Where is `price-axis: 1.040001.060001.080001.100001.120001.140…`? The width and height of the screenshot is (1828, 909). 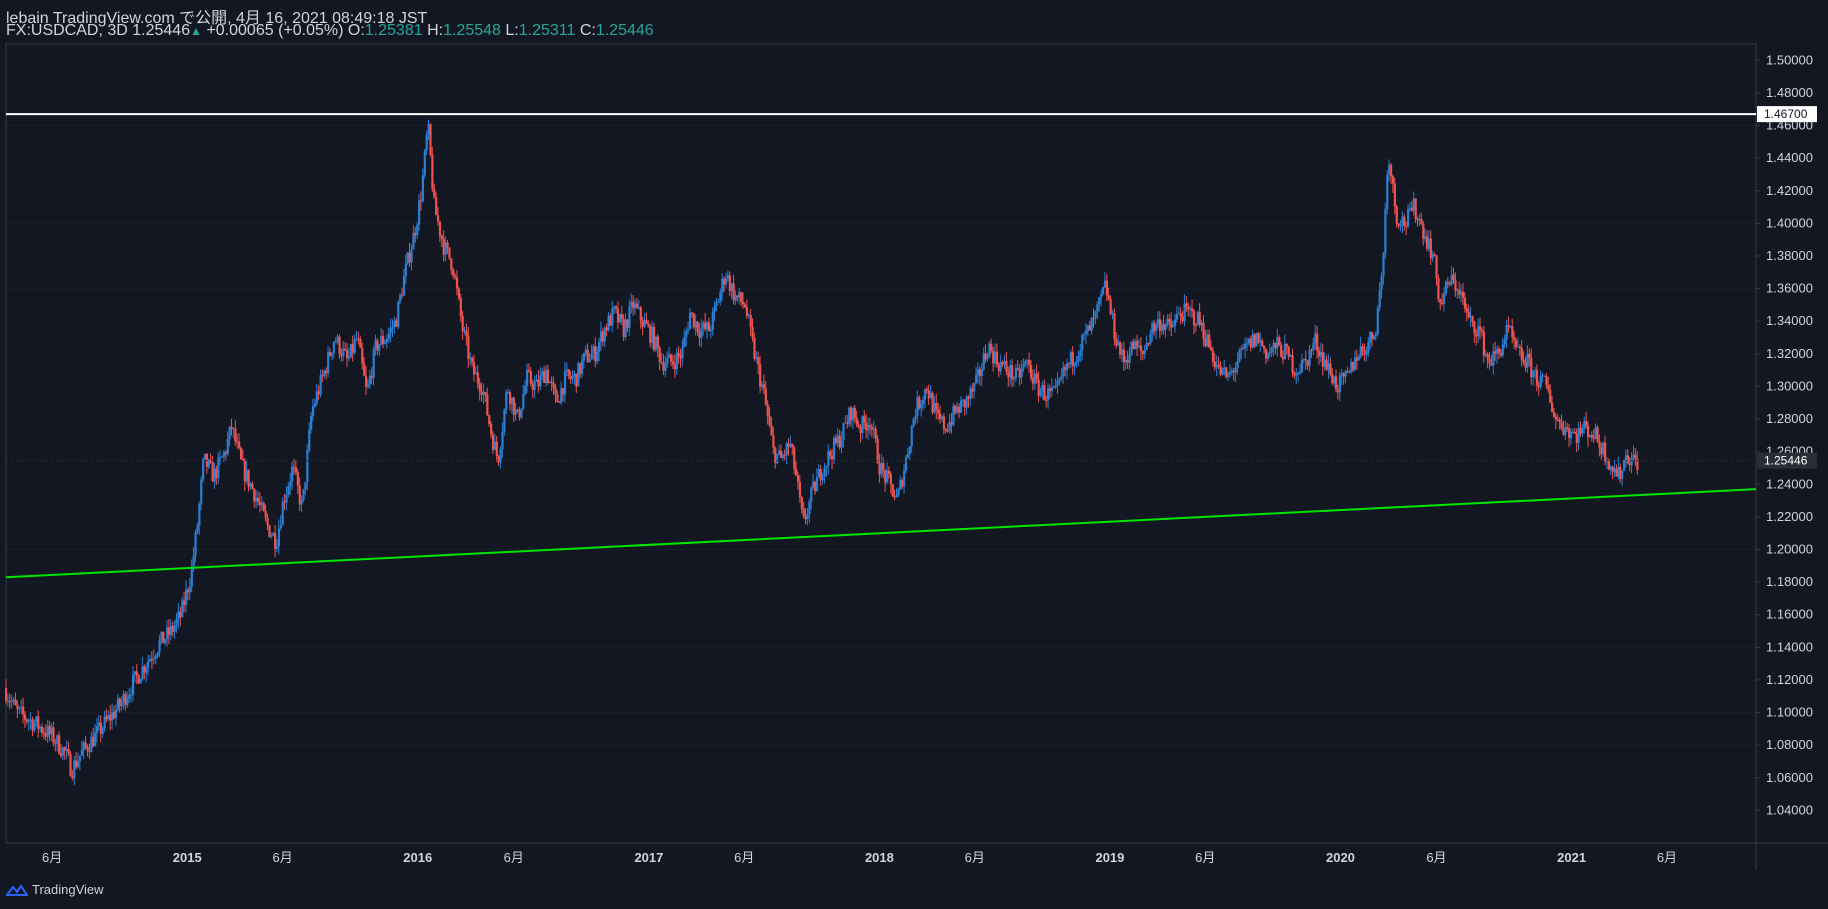 price-axis: 1.040001.060001.080001.100001.120001.140… is located at coordinates (1784, 434).